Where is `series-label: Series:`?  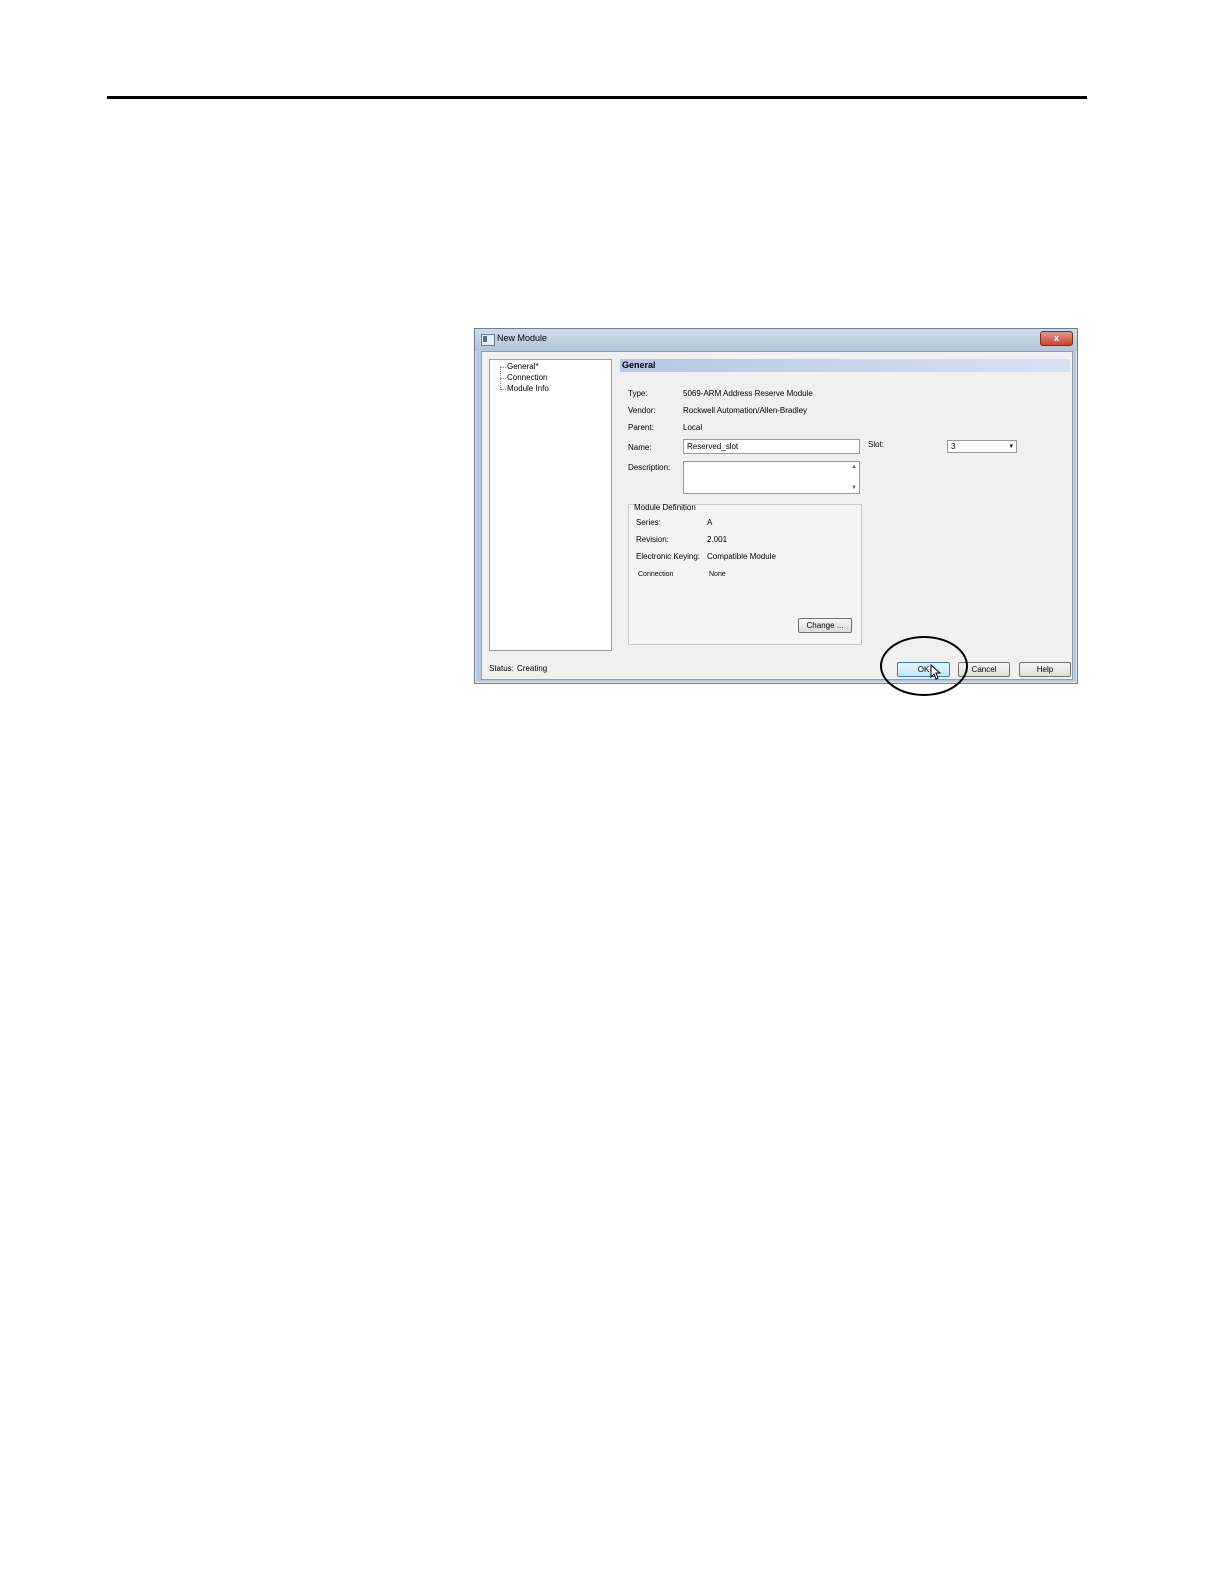 series-label: Series: is located at coordinates (648, 522).